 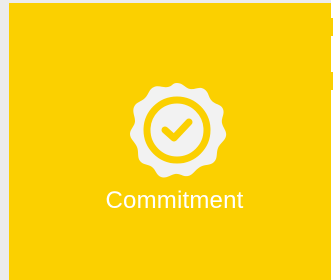 What do you see at coordinates (333, 140) in the screenshot?
I see `right-edge-strip` at bounding box center [333, 140].